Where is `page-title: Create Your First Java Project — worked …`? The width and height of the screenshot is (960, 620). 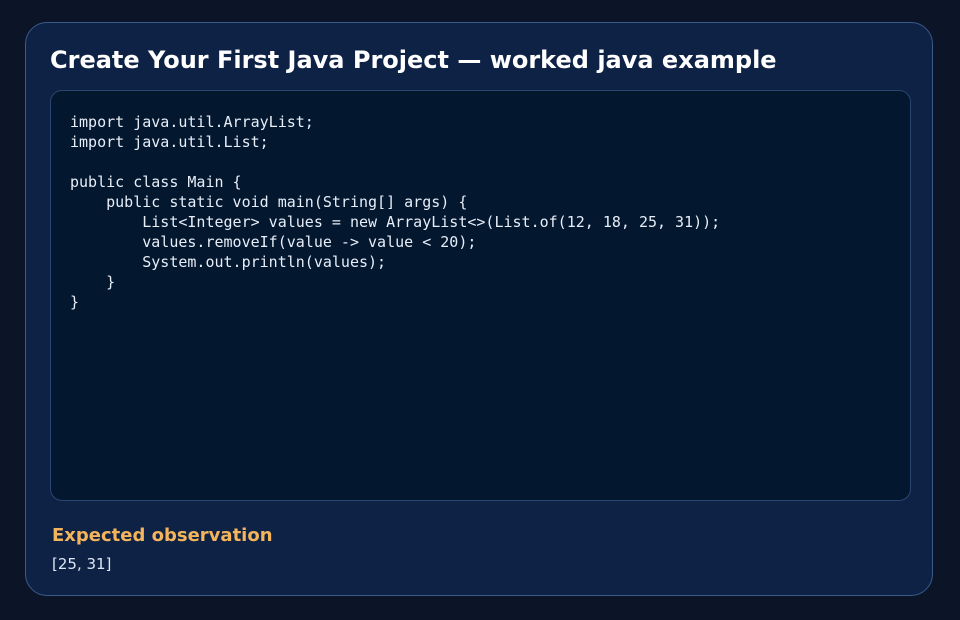 page-title: Create Your First Java Project — worked … is located at coordinates (413, 60).